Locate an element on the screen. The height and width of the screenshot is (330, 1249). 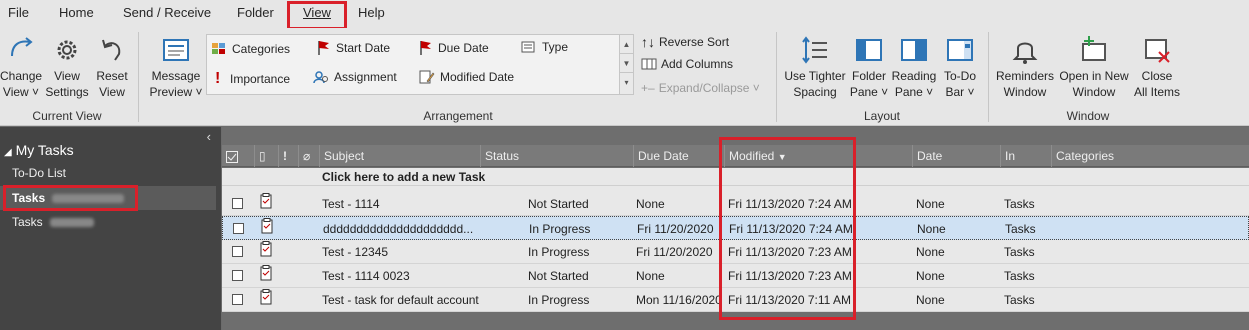
assignment-icon is located at coordinates (320, 77).